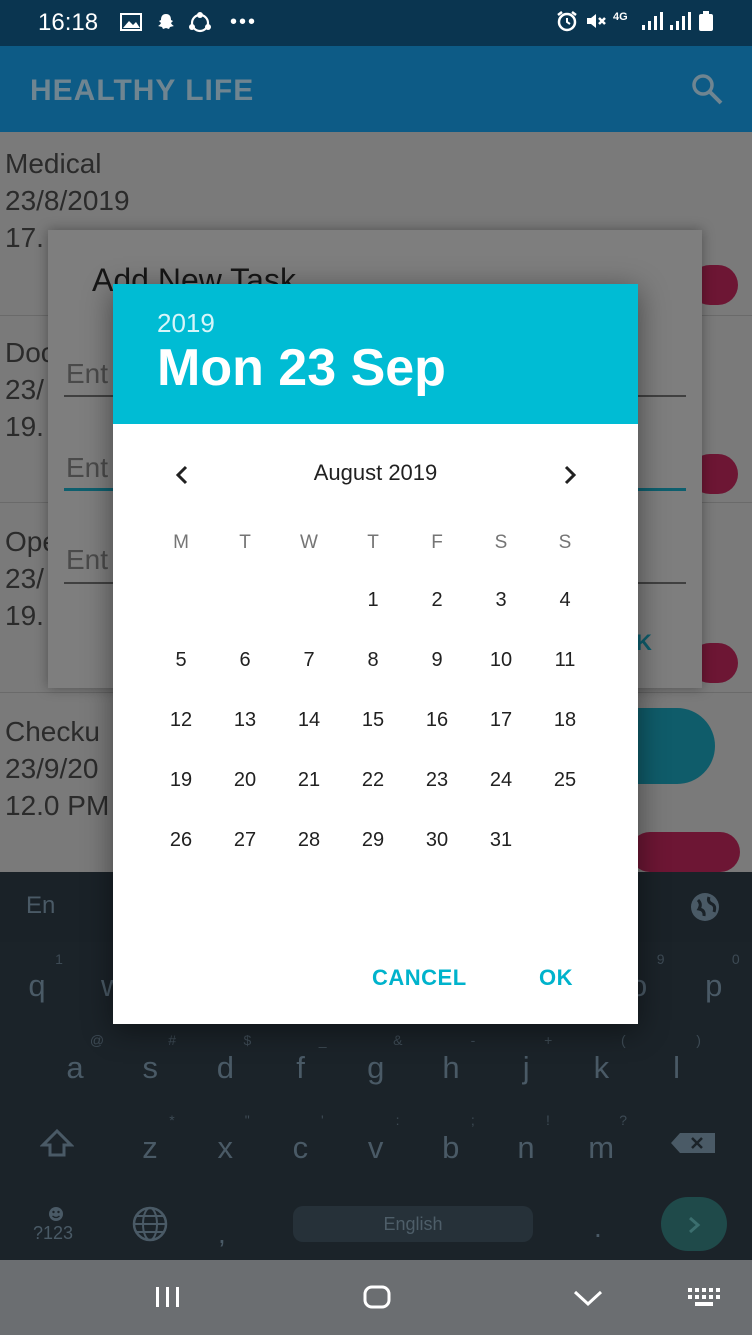 The image size is (752, 1335). I want to click on key-k: k, so click(601, 1068).